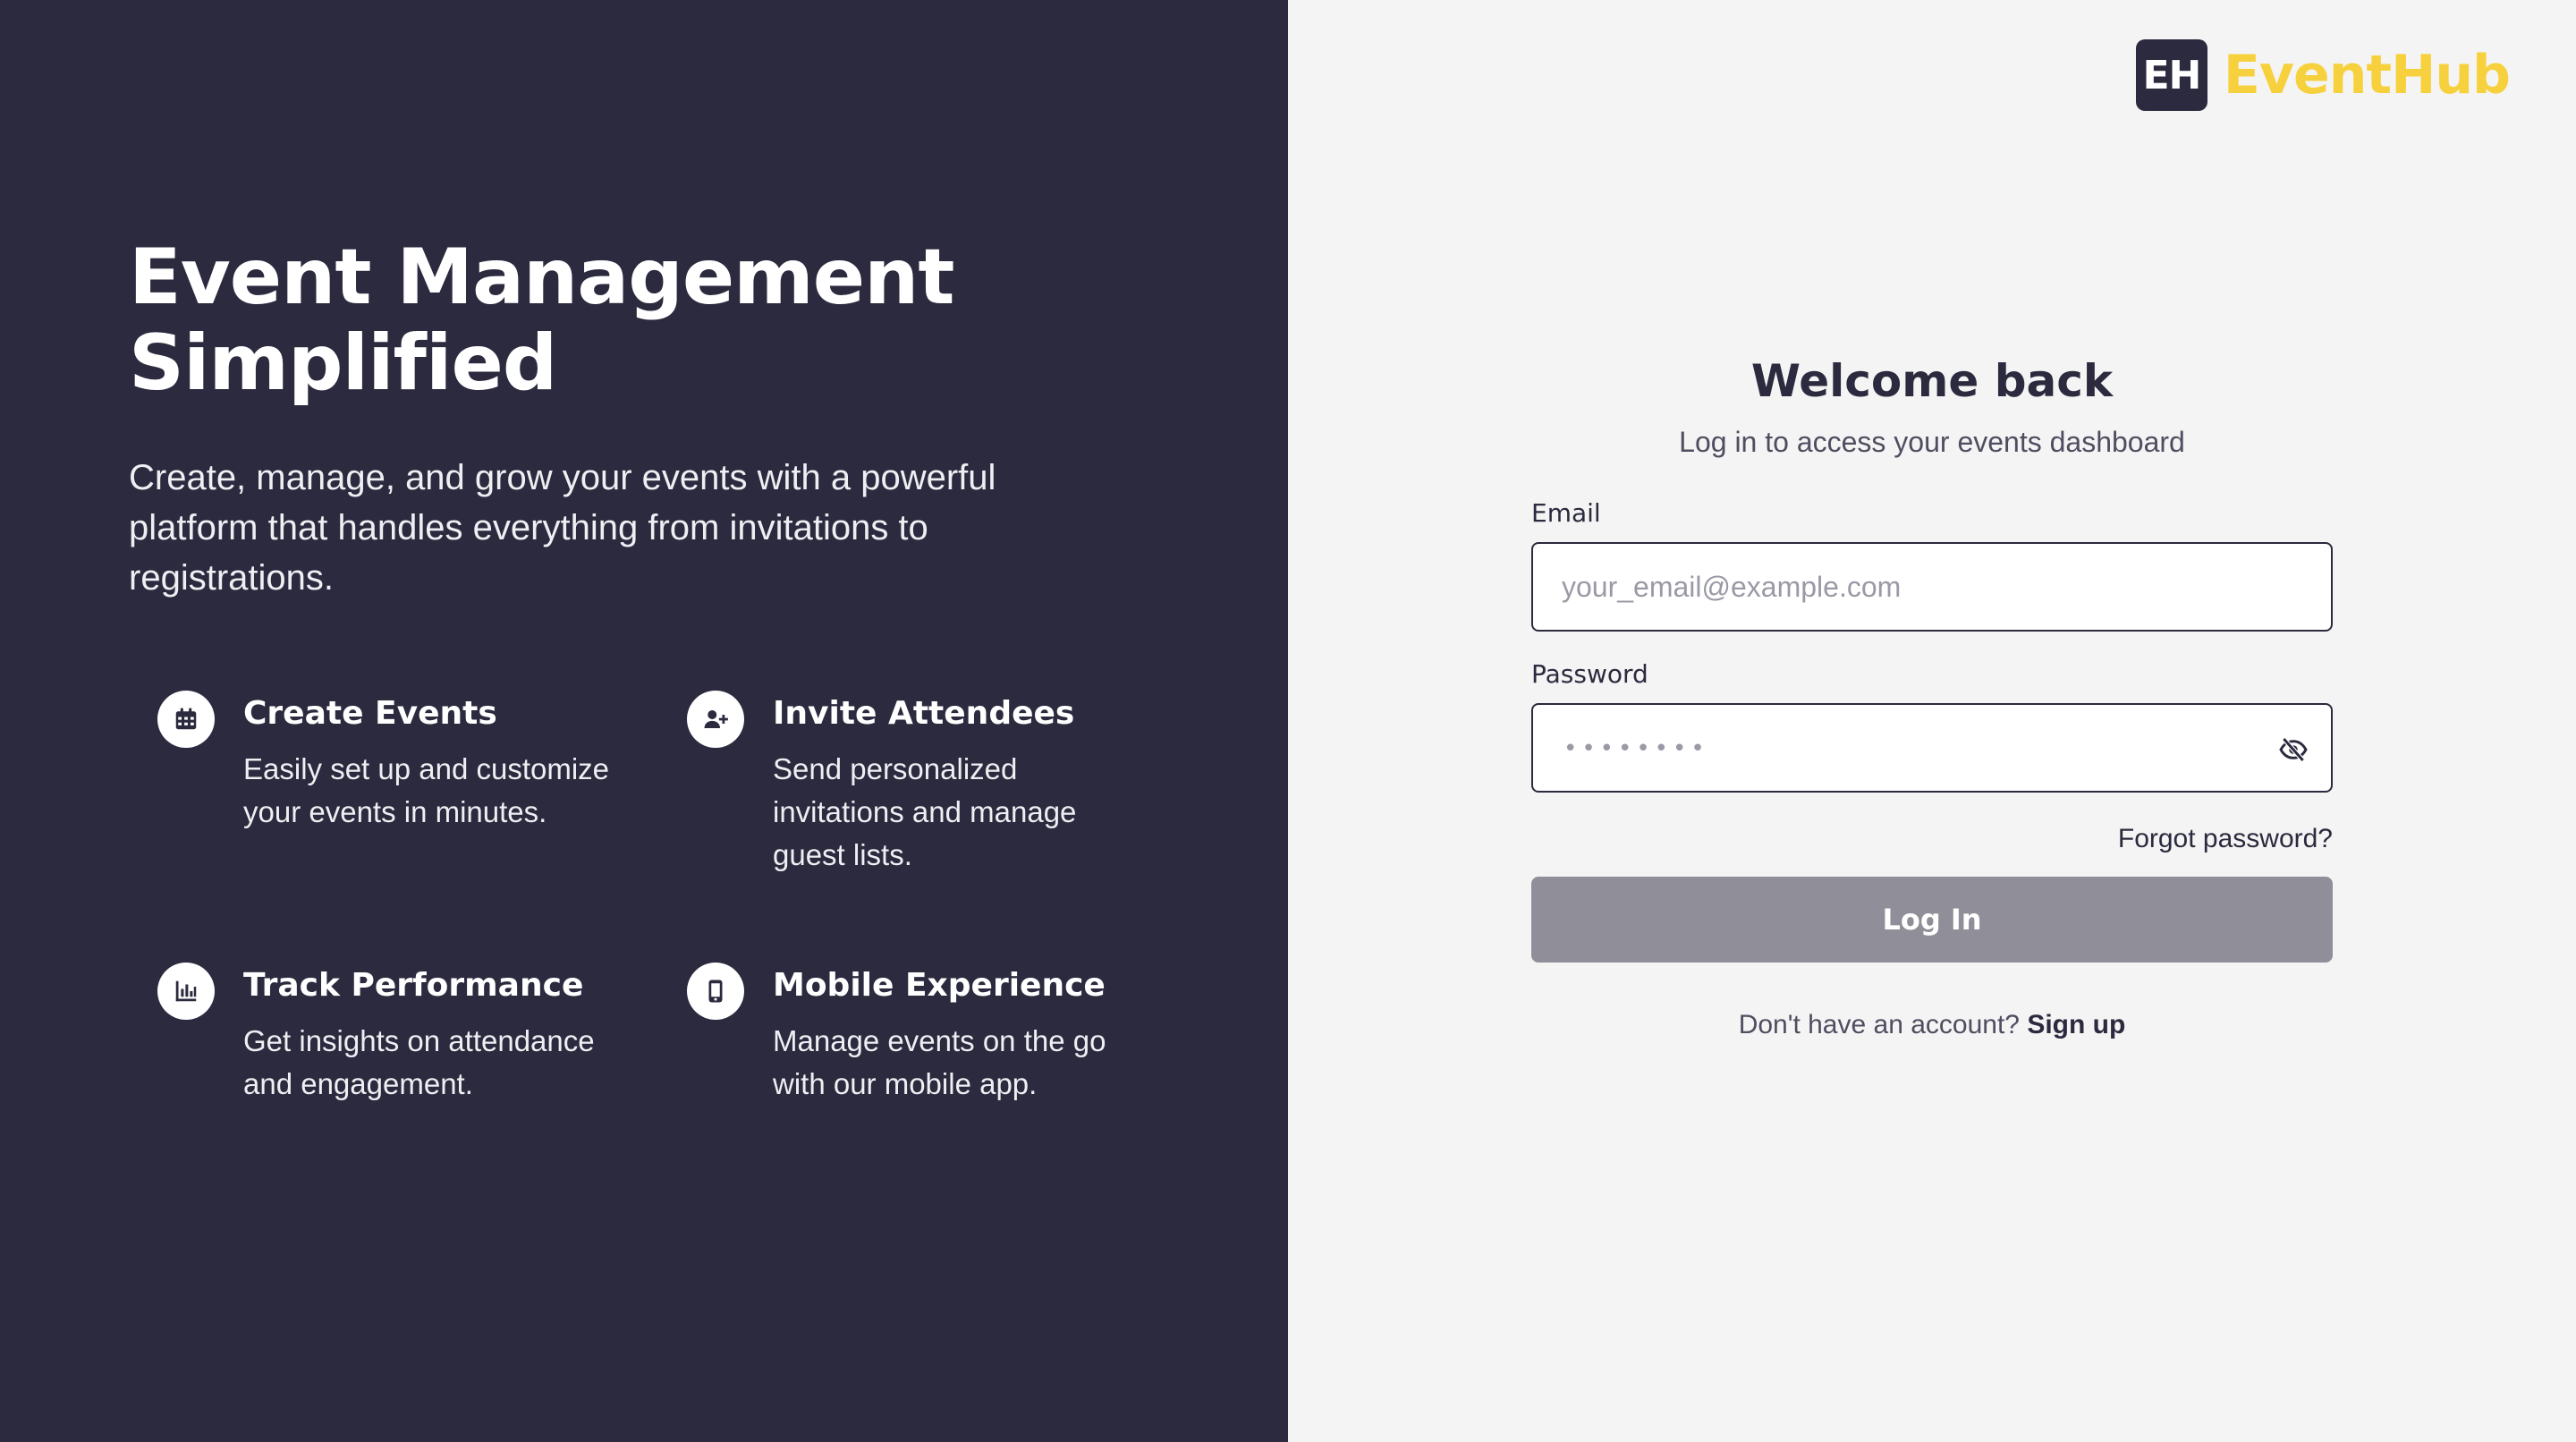 The height and width of the screenshot is (1442, 2576). What do you see at coordinates (715, 719) in the screenshot?
I see `add-user-icon` at bounding box center [715, 719].